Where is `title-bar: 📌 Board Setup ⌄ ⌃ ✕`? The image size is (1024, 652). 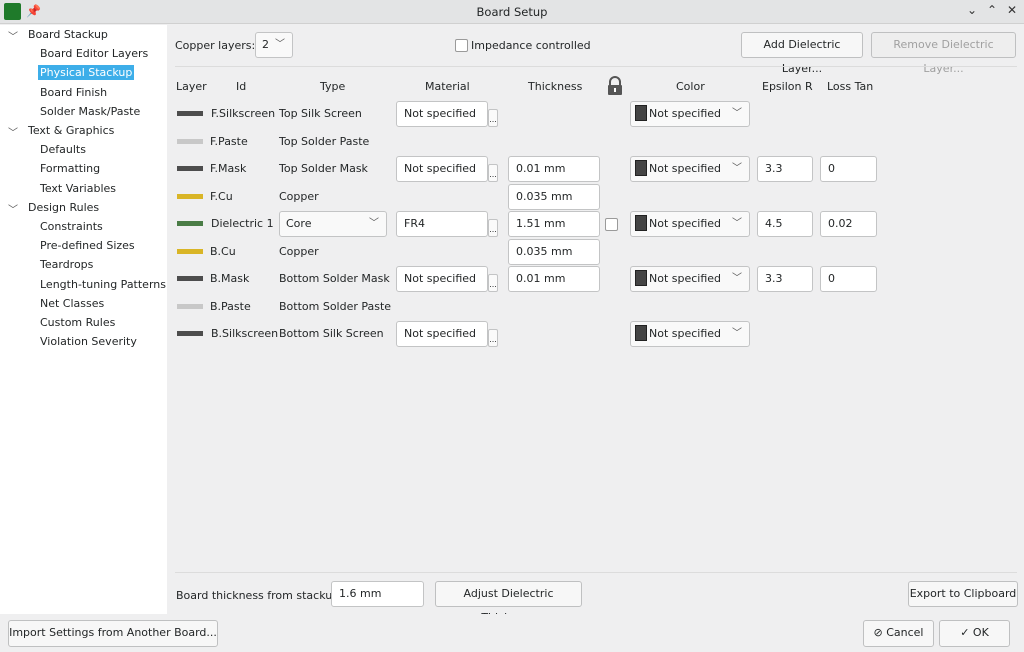 title-bar: 📌 Board Setup ⌄ ⌃ ✕ is located at coordinates (512, 12).